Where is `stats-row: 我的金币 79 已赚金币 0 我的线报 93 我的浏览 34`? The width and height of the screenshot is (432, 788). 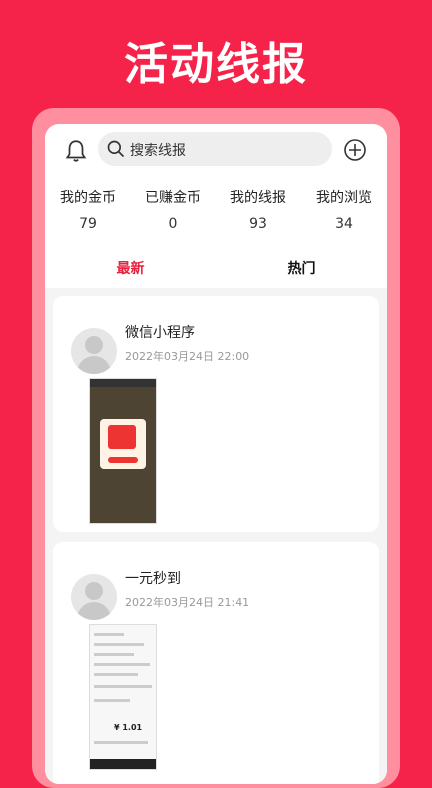
stats-row: 我的金币 79 已赚金币 0 我的线报 93 我的浏览 34 is located at coordinates (216, 210).